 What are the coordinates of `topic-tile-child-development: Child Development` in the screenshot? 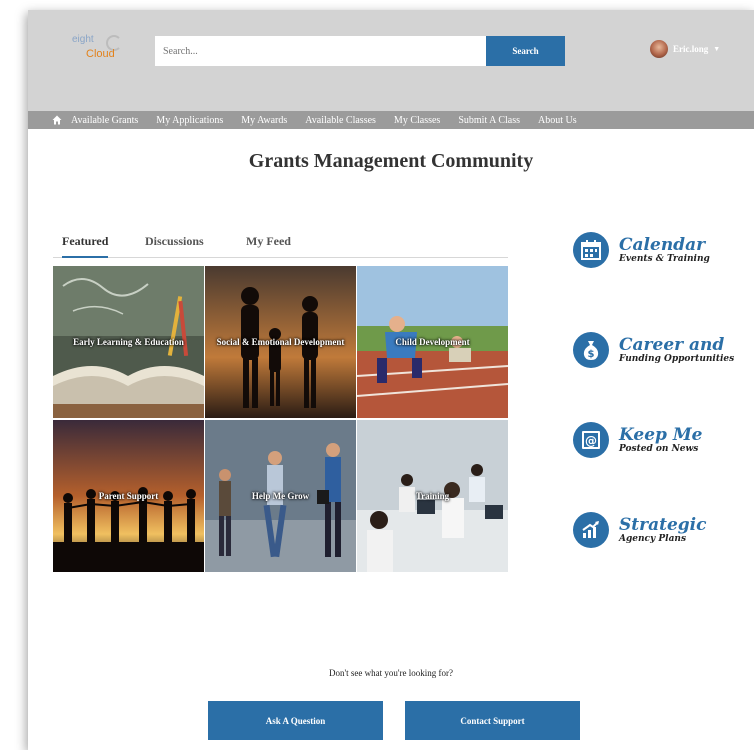 It's located at (432, 342).